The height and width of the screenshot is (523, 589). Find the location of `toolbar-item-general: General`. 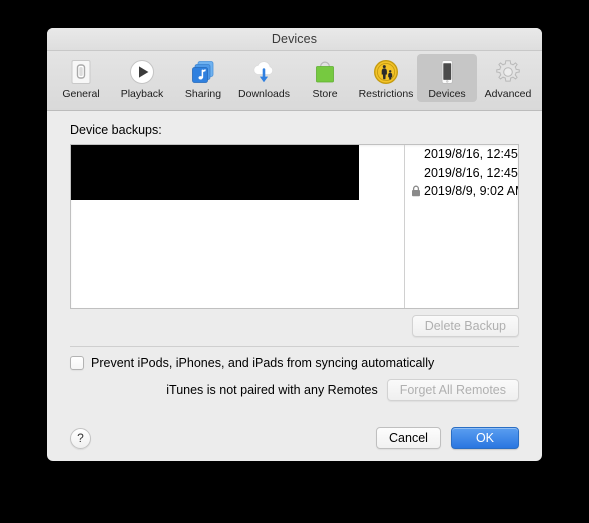

toolbar-item-general: General is located at coordinates (81, 78).